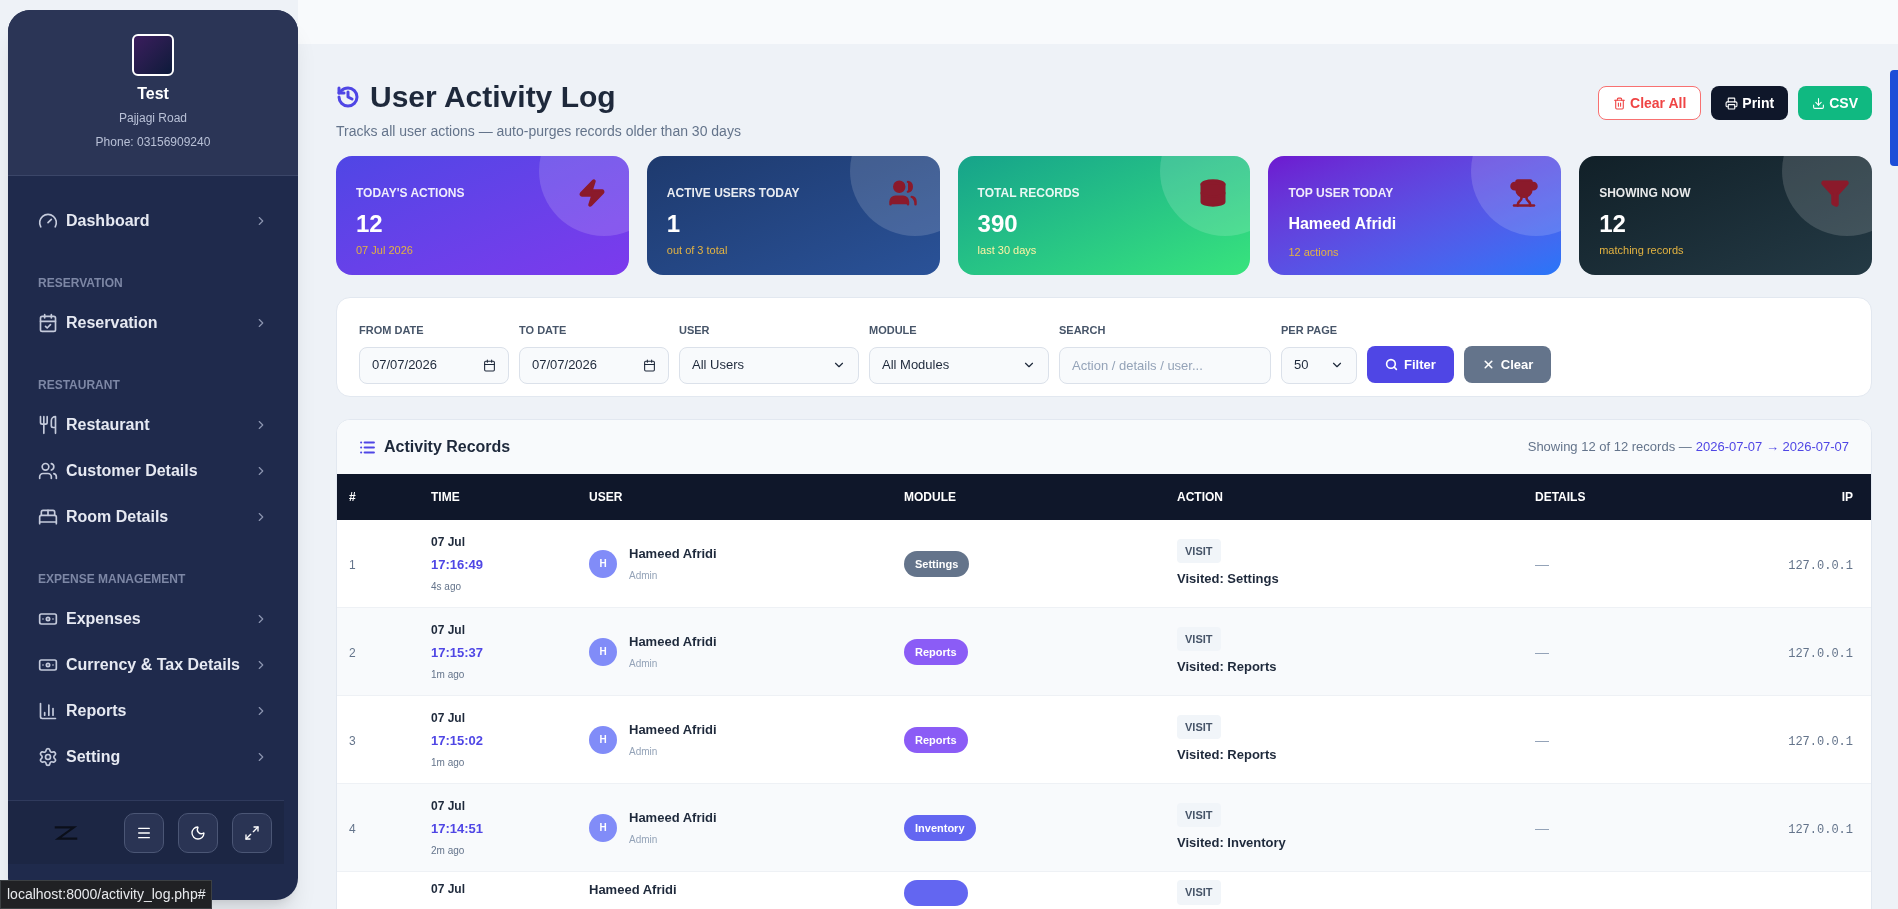 The width and height of the screenshot is (1898, 909). What do you see at coordinates (153, 517) in the screenshot?
I see `nav-item: Room Details` at bounding box center [153, 517].